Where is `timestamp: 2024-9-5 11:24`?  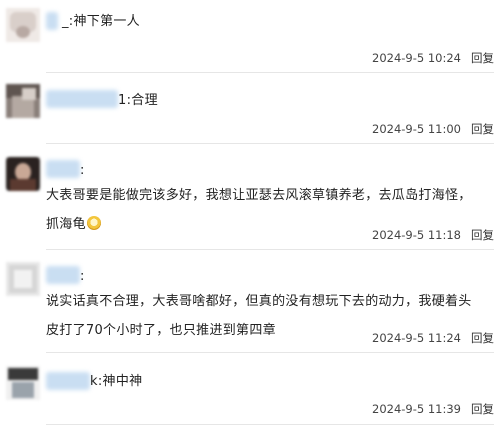 timestamp: 2024-9-5 11:24 is located at coordinates (416, 338).